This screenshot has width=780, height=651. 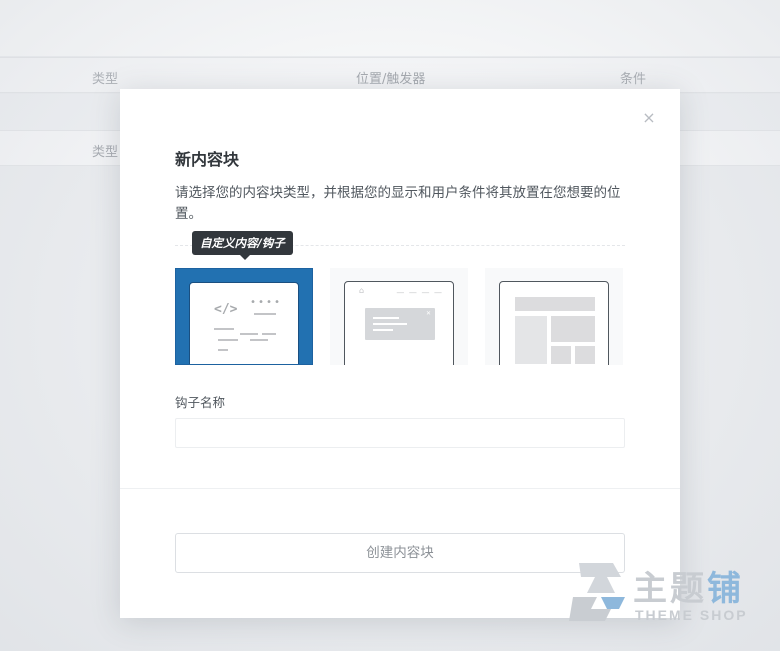 I want to click on nav-icon: — — — —, so click(x=419, y=292).